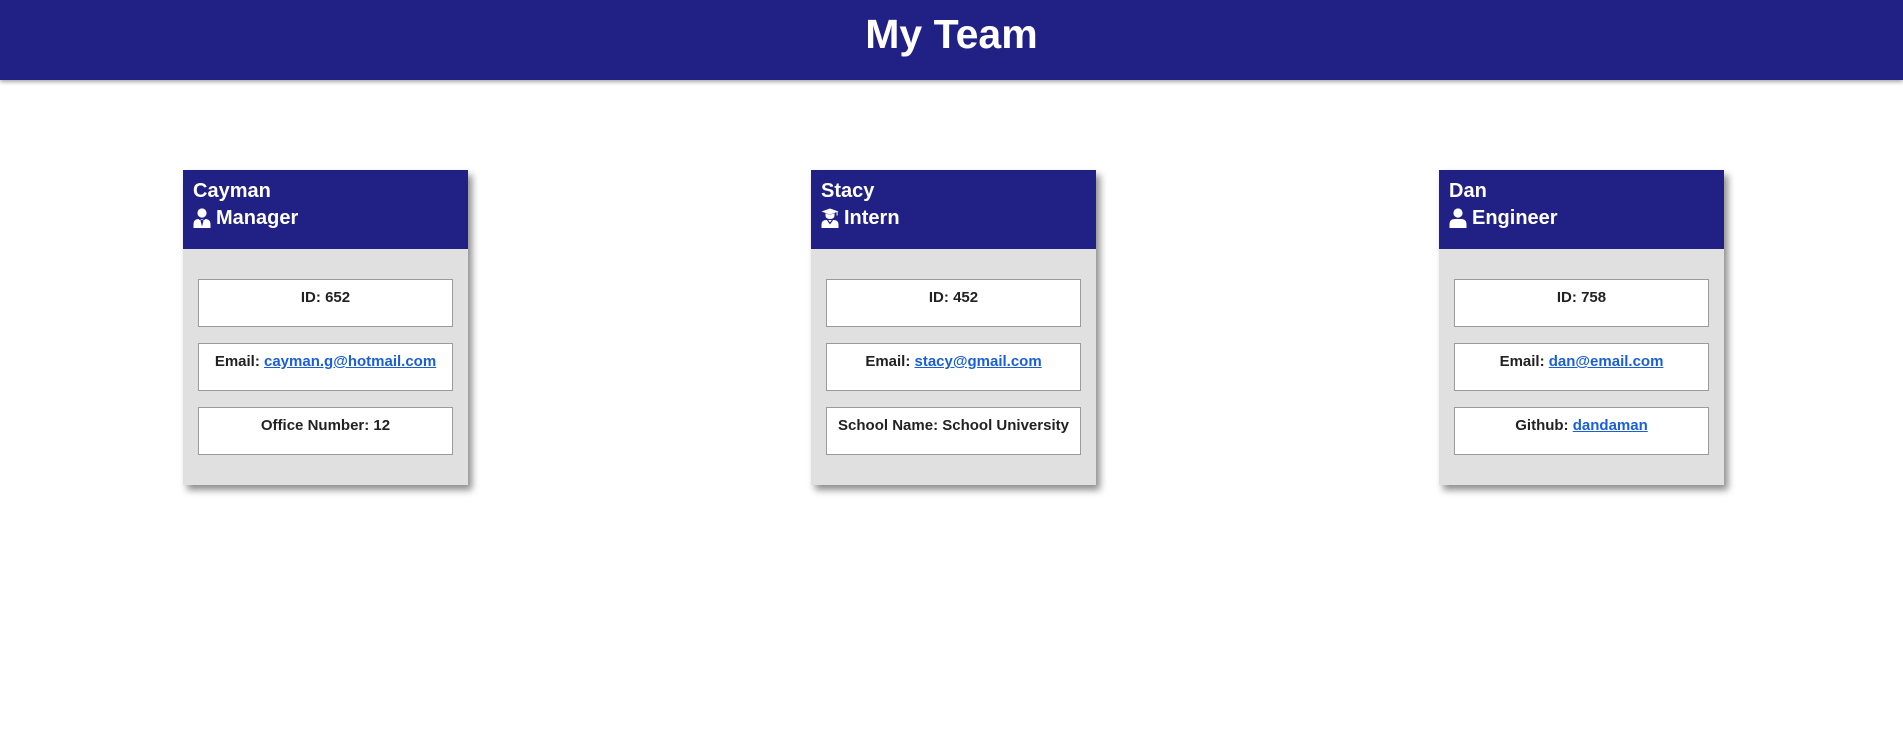  I want to click on id-value: 758, so click(1594, 297).